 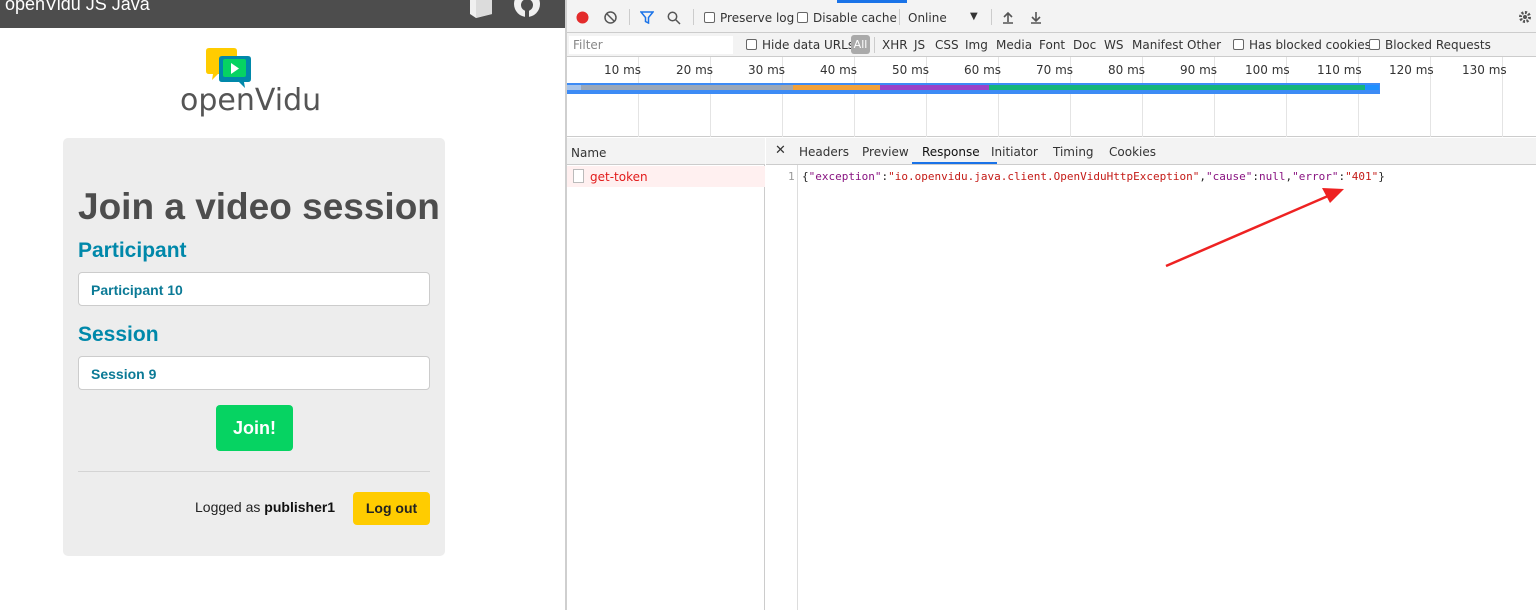 What do you see at coordinates (651, 45) in the screenshot?
I see `filter-input: Filter` at bounding box center [651, 45].